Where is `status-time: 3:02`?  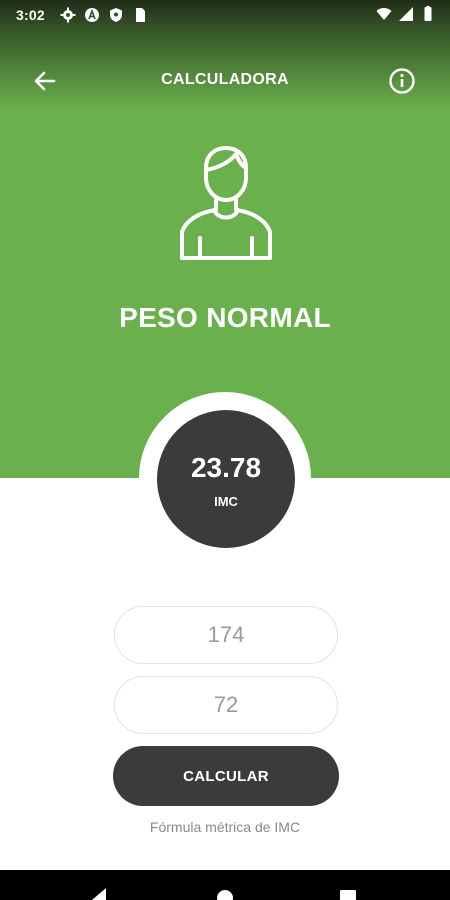 status-time: 3:02 is located at coordinates (30, 15).